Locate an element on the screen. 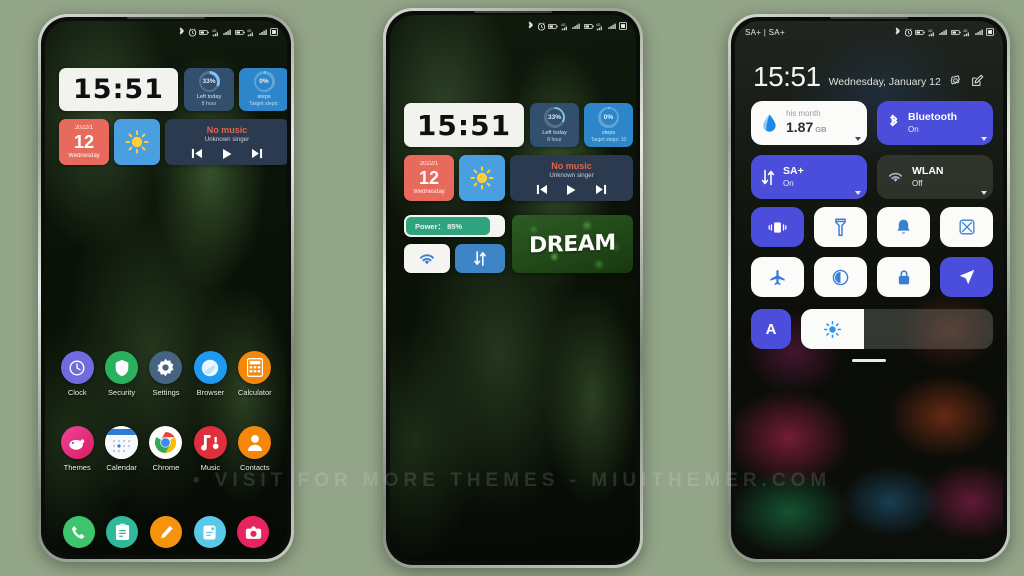 This screenshot has width=1024, height=576. clock-time: 15:51 is located at coordinates (118, 89).